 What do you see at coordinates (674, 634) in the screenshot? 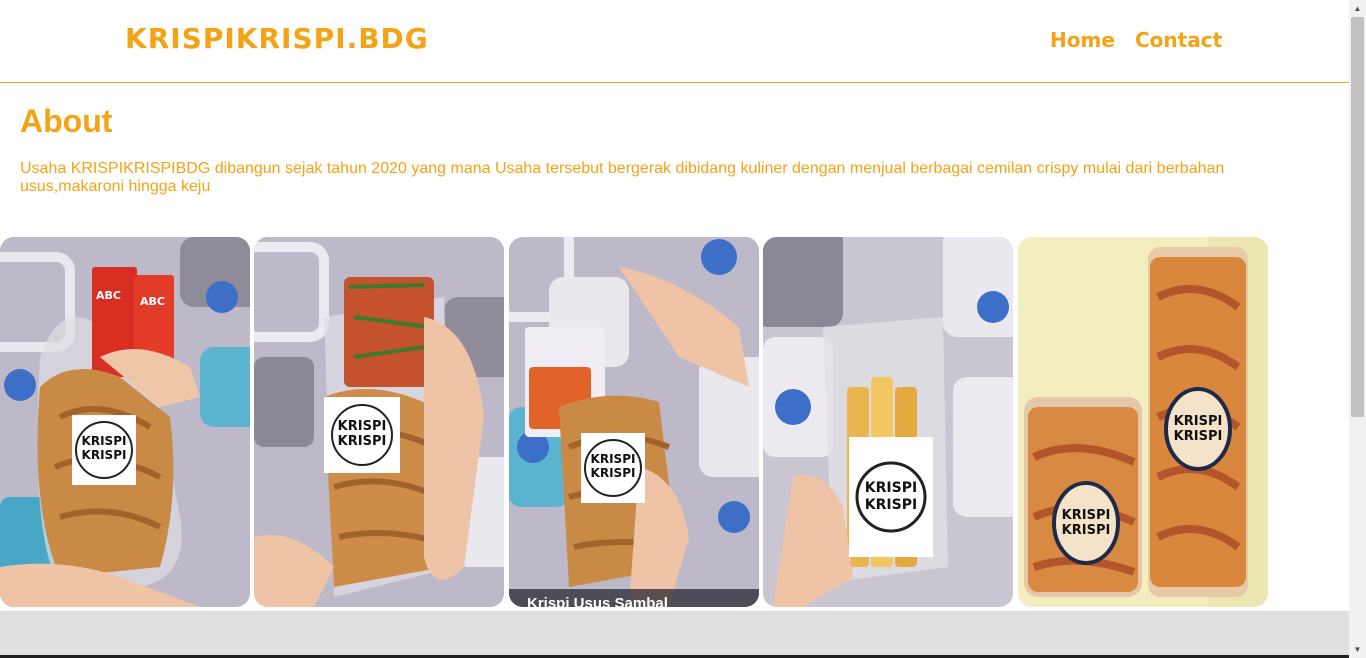
I see `footer` at bounding box center [674, 634].